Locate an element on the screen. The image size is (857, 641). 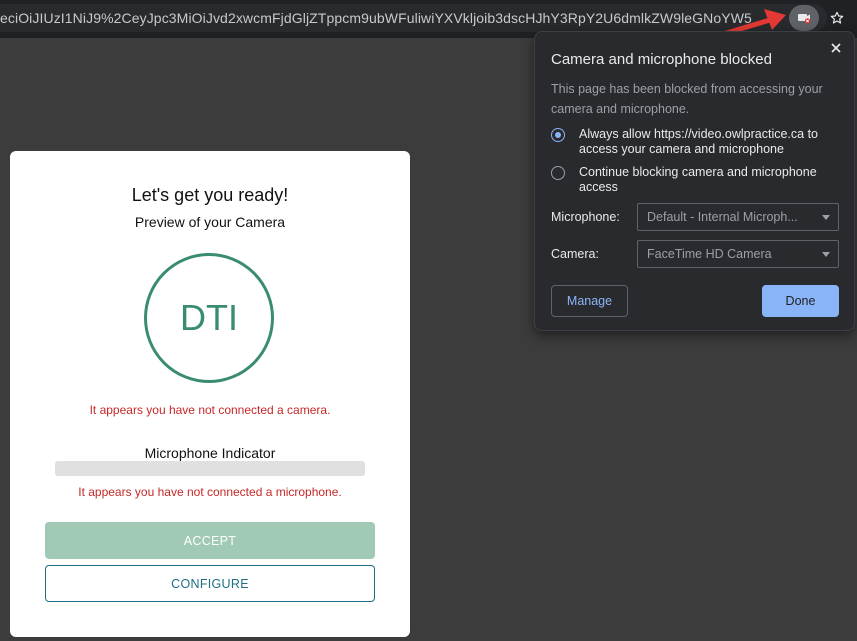
avatar-initials: DTI is located at coordinates (209, 317).